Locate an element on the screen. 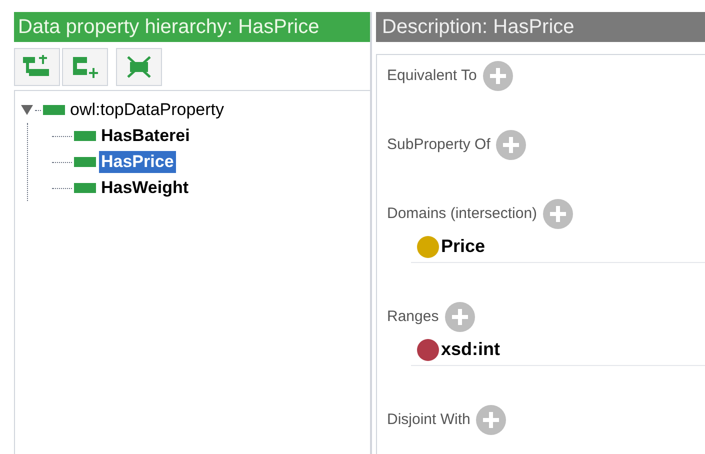 Image resolution: width=705 pixels, height=454 pixels. add-subproperty-icon is located at coordinates (37, 67).